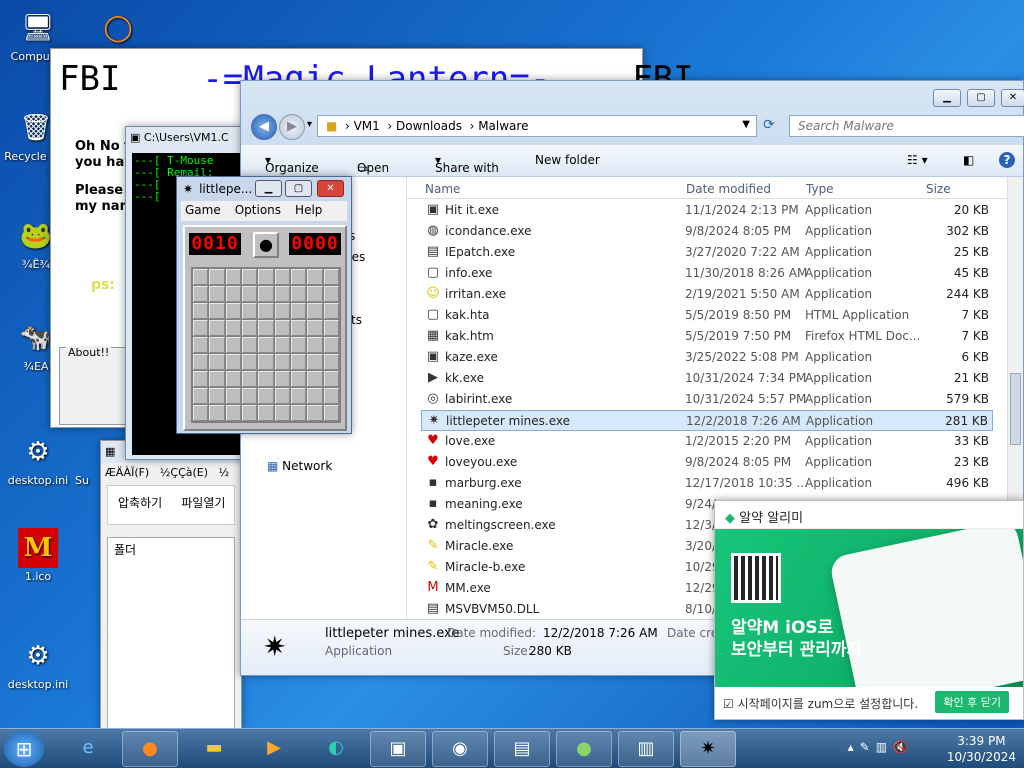  What do you see at coordinates (728, 189) in the screenshot?
I see `column-date: Date modified` at bounding box center [728, 189].